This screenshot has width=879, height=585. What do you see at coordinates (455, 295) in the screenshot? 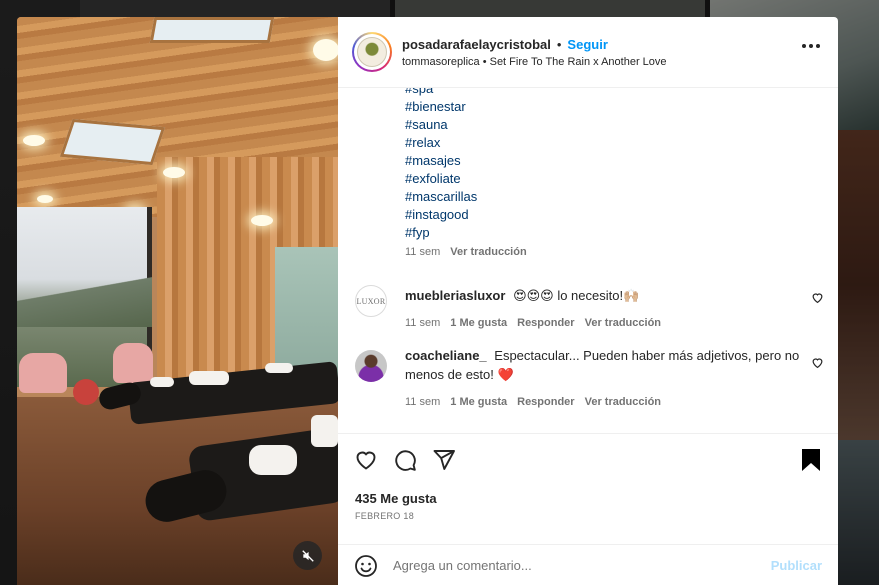
I see `comment-username: muebleriasluxor` at bounding box center [455, 295].